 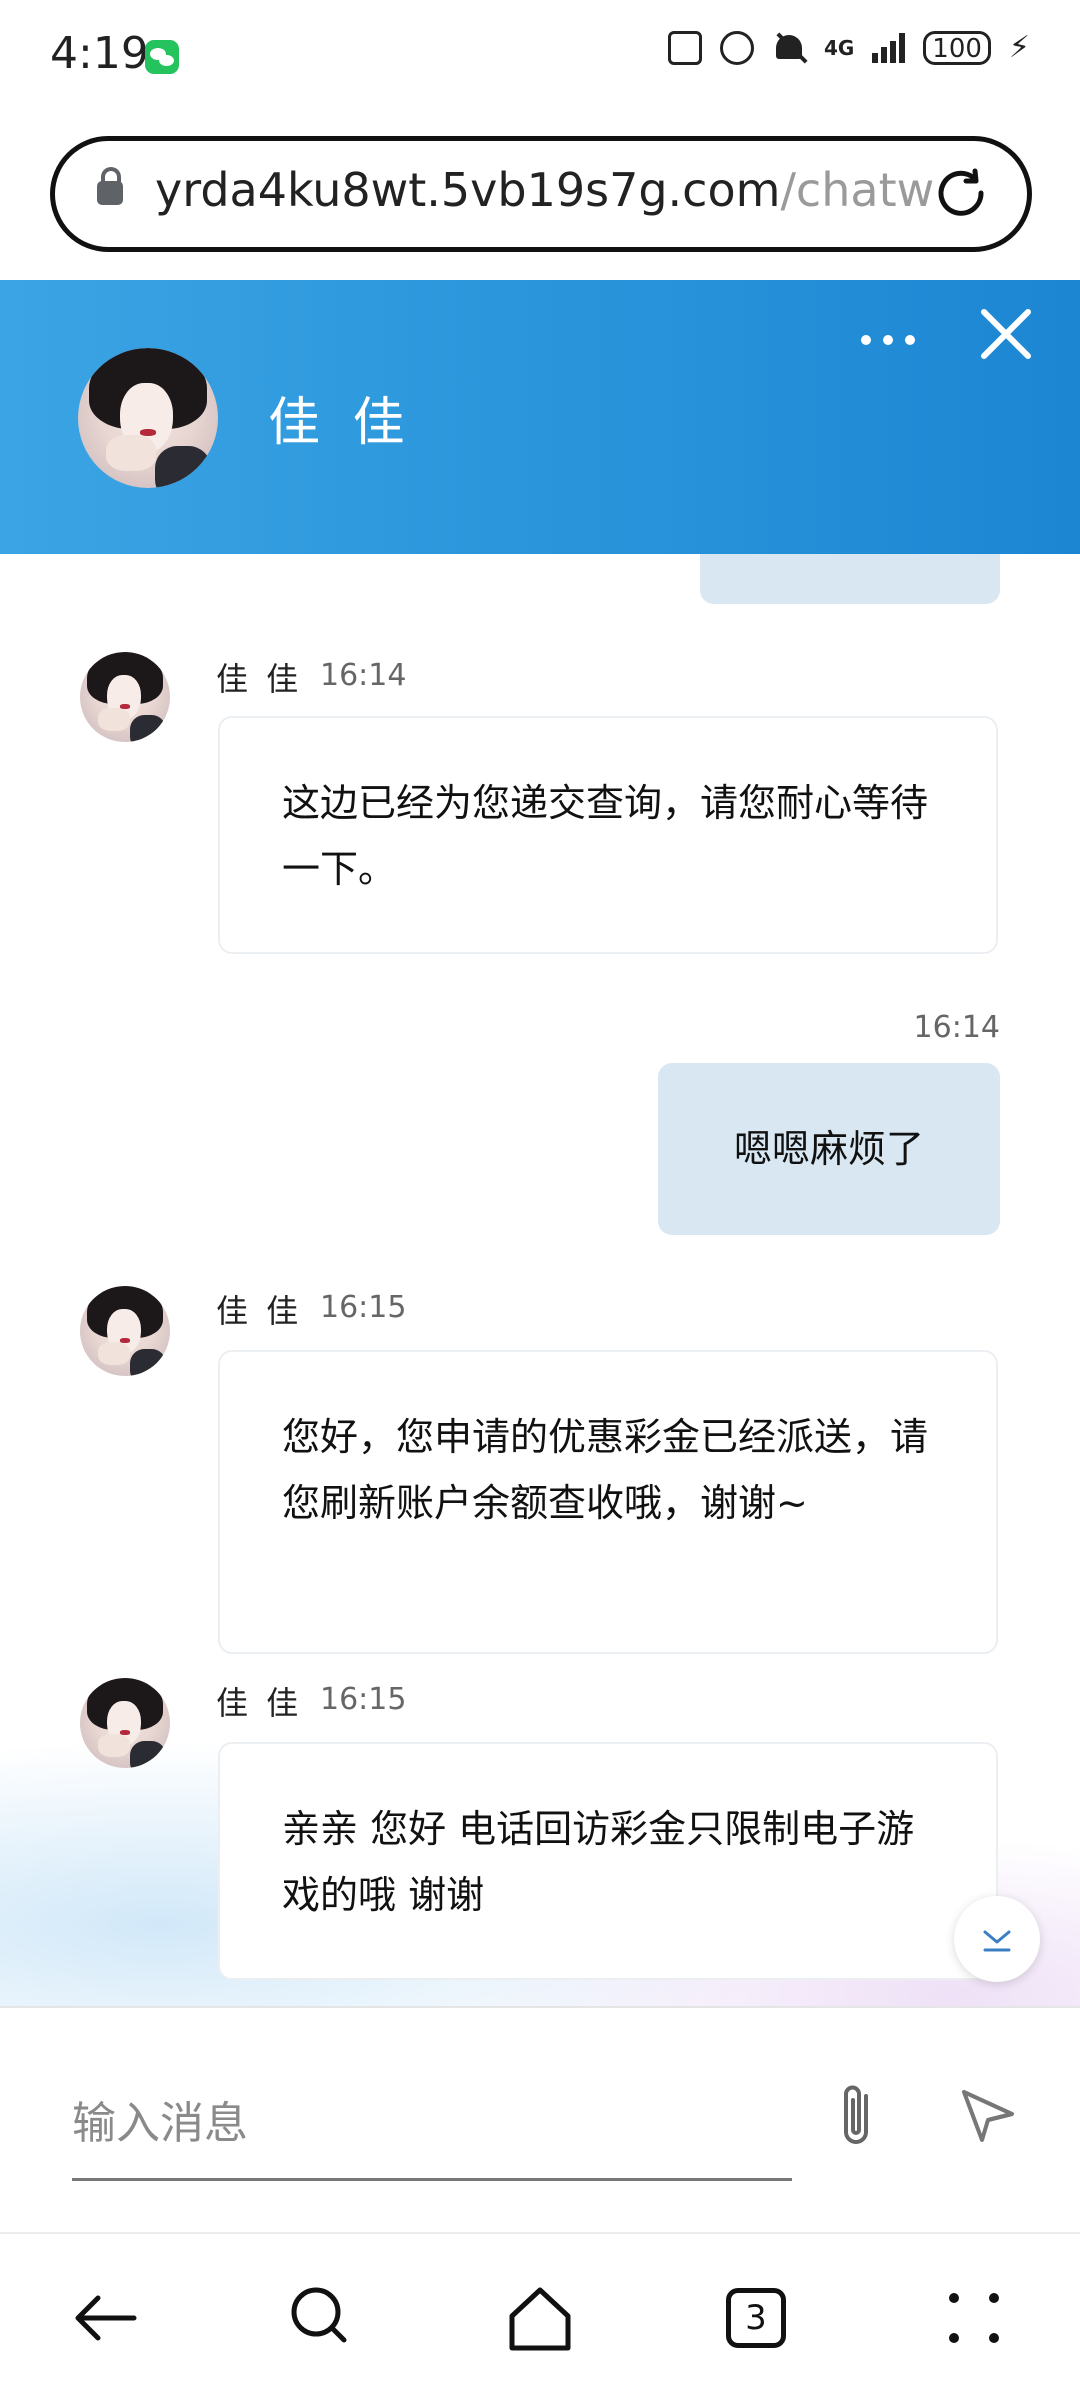 I want to click on url-text: yrda4ku8wt.5vb19s7g.com/chatw, so click(x=550, y=190).